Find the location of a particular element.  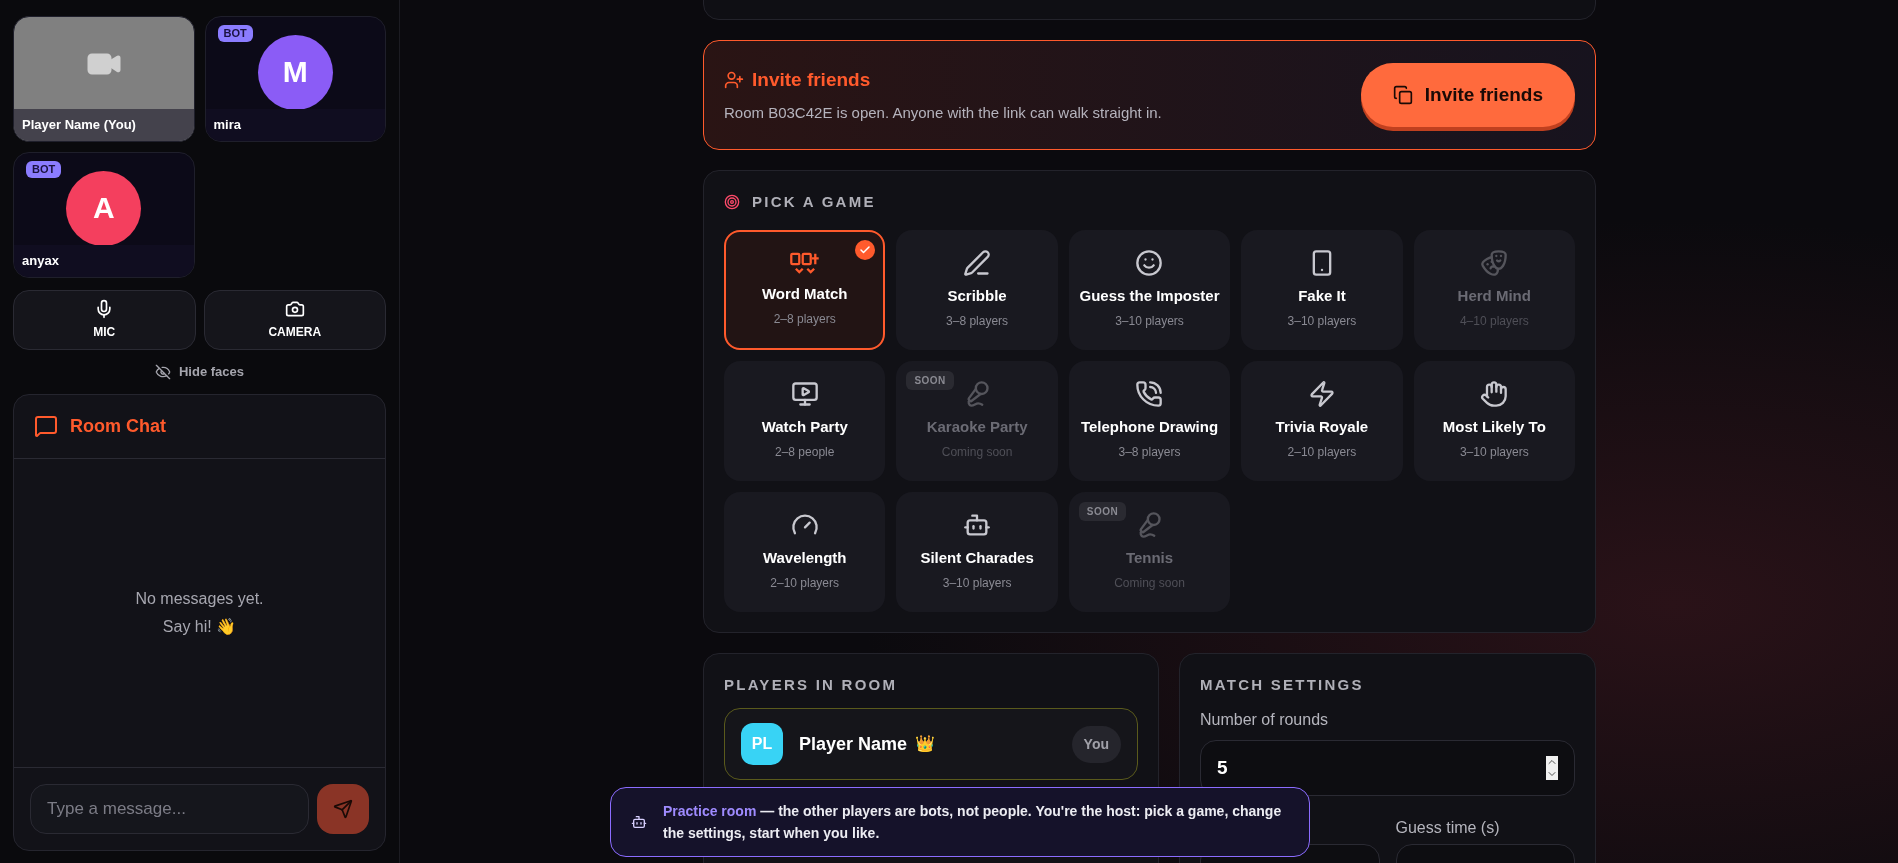

game-tile: Wavelength 2–10 players is located at coordinates (805, 551).